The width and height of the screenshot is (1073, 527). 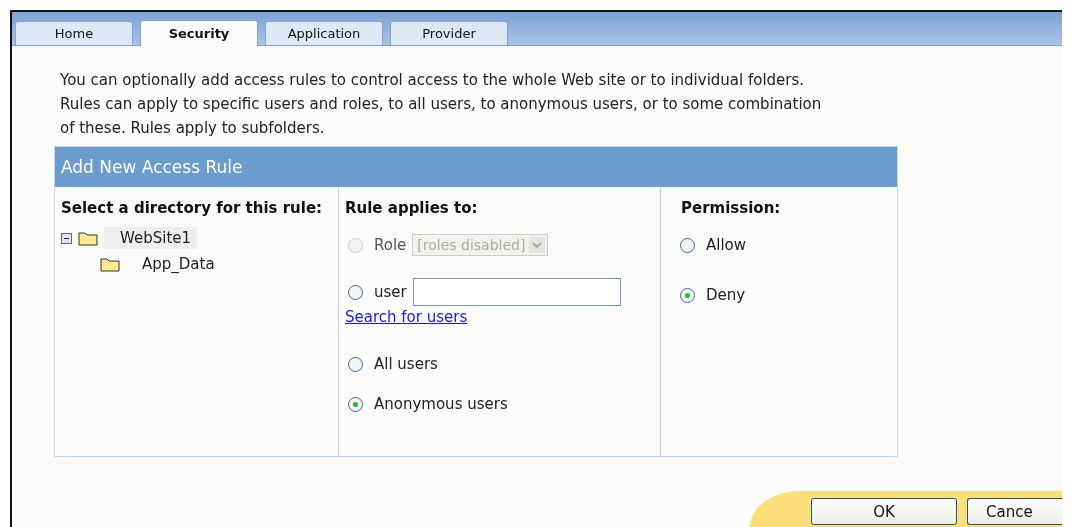 What do you see at coordinates (884, 511) in the screenshot?
I see `ok-button: OK` at bounding box center [884, 511].